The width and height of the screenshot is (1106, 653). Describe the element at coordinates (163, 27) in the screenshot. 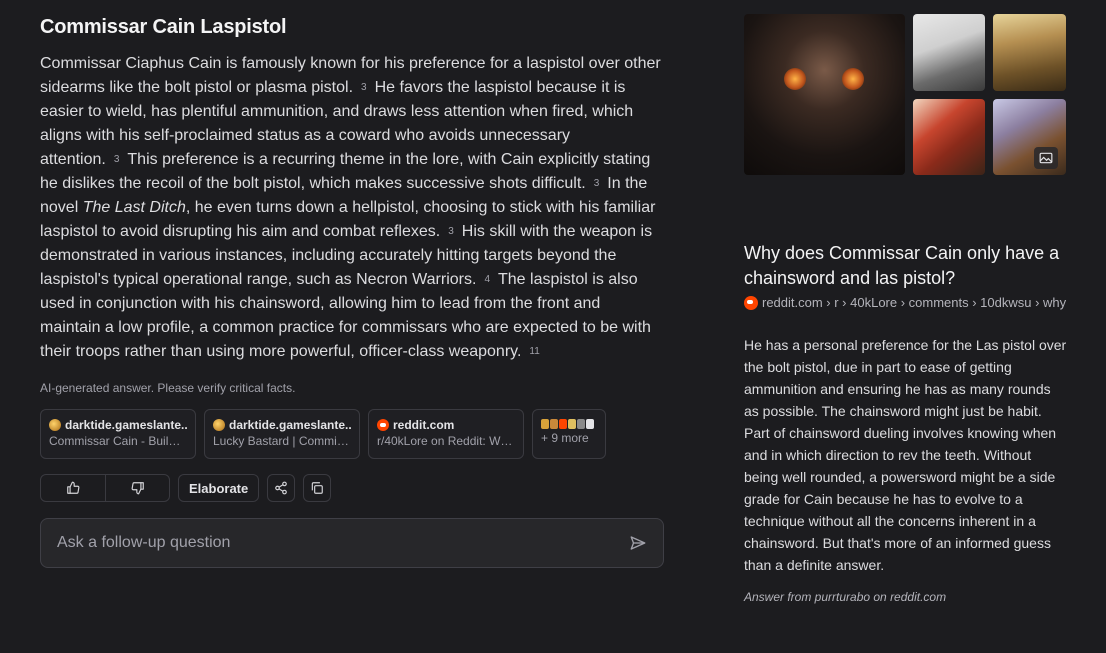

I see `answer-title: Commissar Cain Laspistol` at that location.